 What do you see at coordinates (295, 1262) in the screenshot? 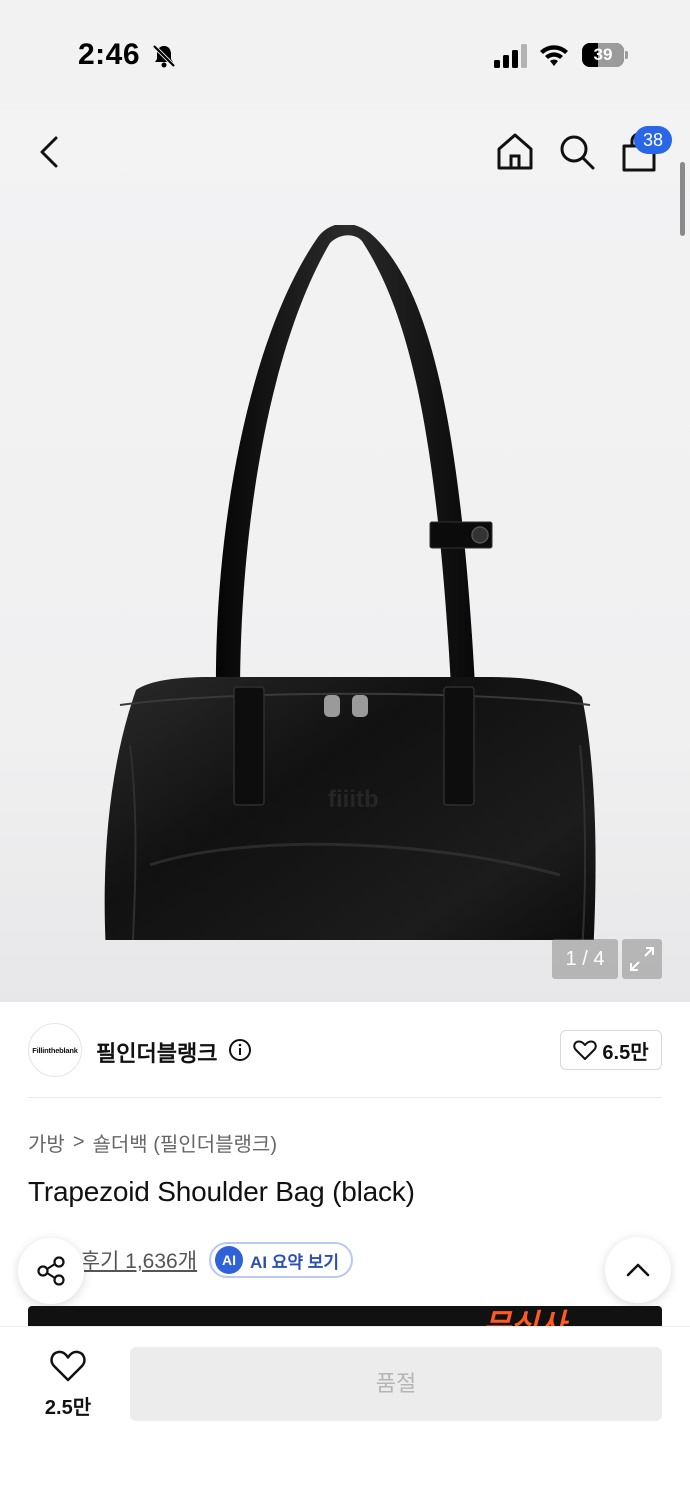
I see `ai-summary-label: AI 요약 보기` at bounding box center [295, 1262].